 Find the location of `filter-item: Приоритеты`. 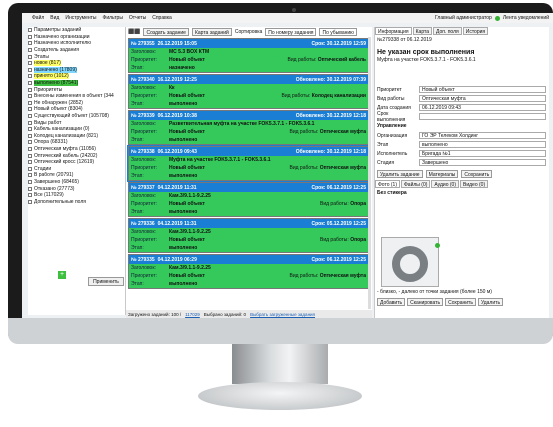

filter-item: Приоритеты is located at coordinates (76, 89).